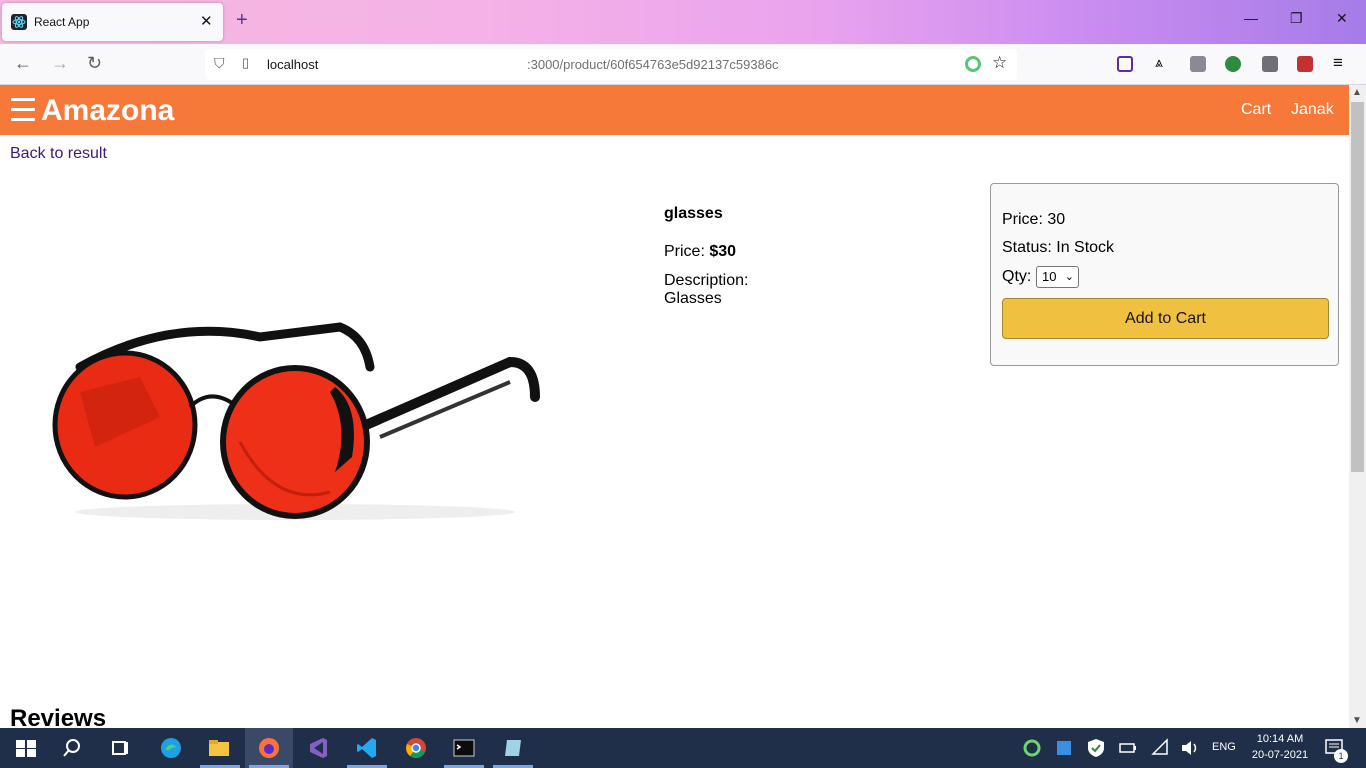  Describe the element at coordinates (367, 748) in the screenshot. I see `vscode-icon` at that location.